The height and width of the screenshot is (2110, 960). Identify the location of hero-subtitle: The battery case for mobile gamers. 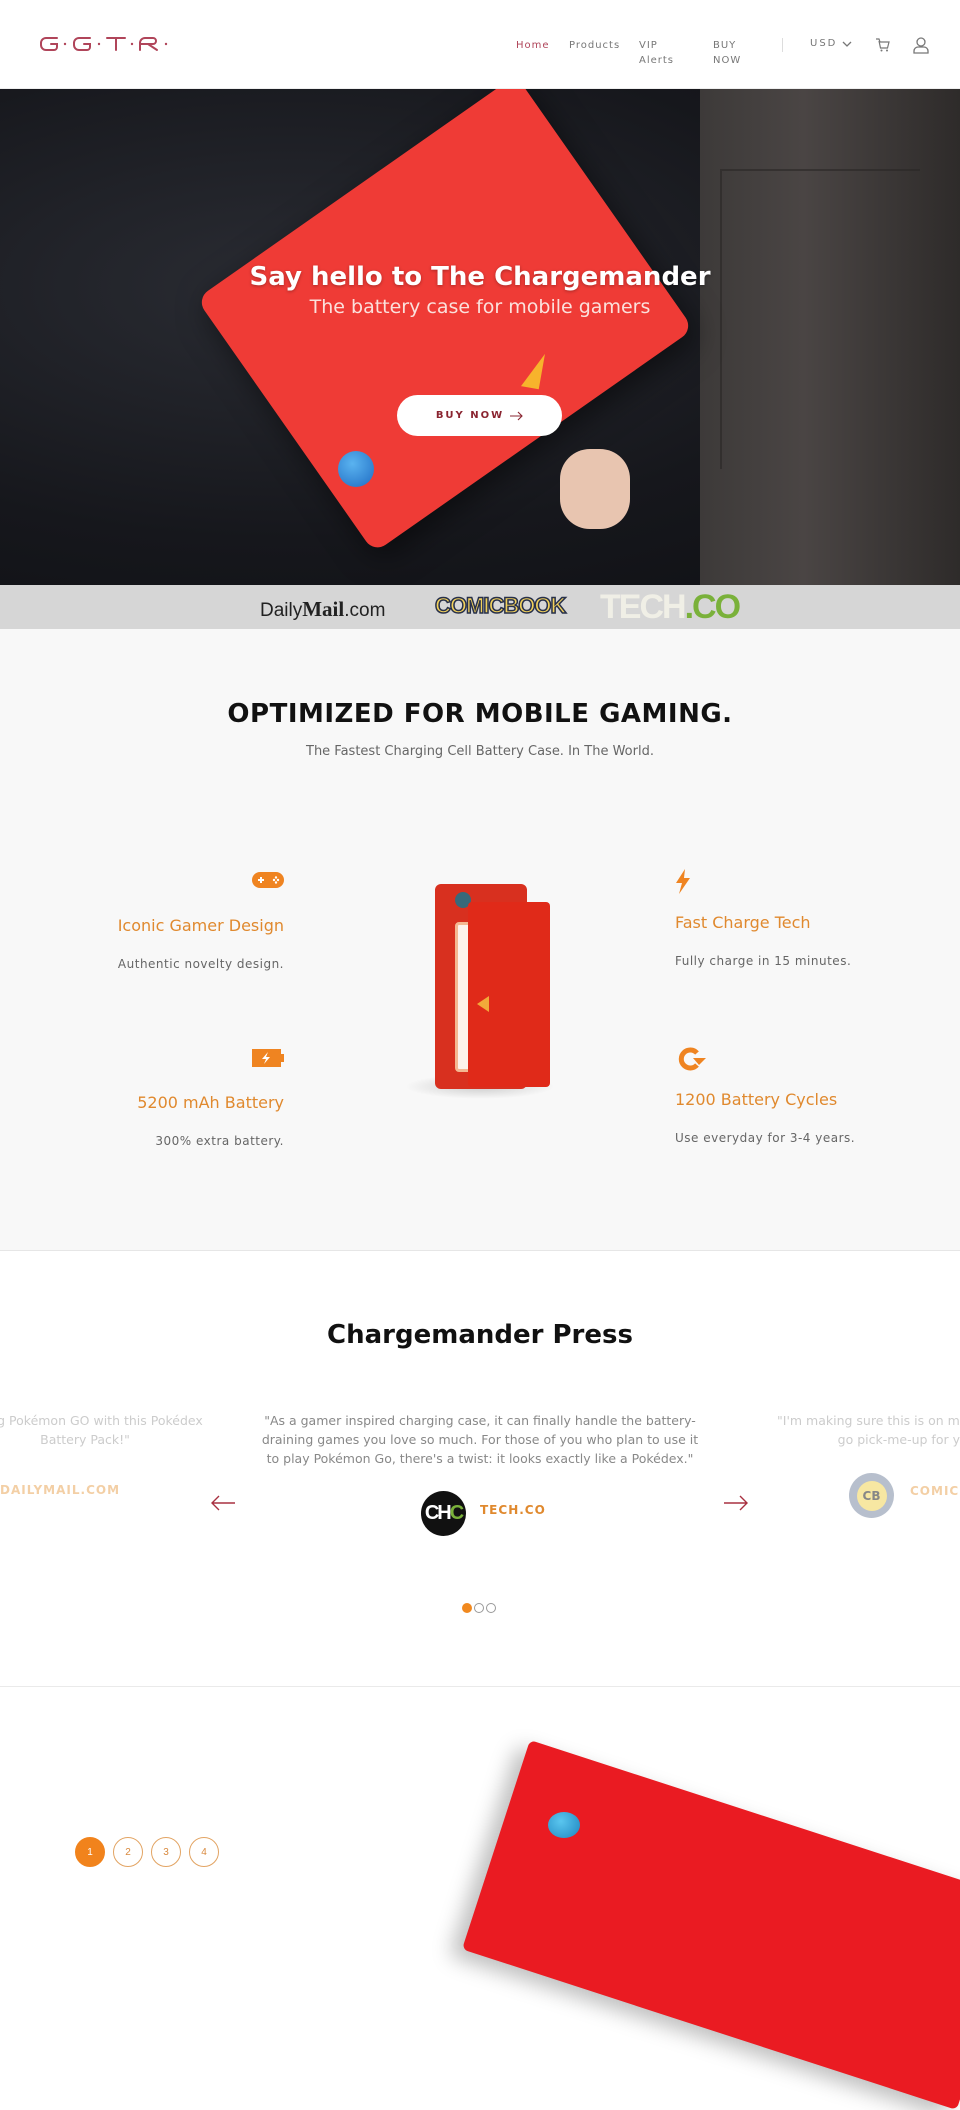
(480, 307).